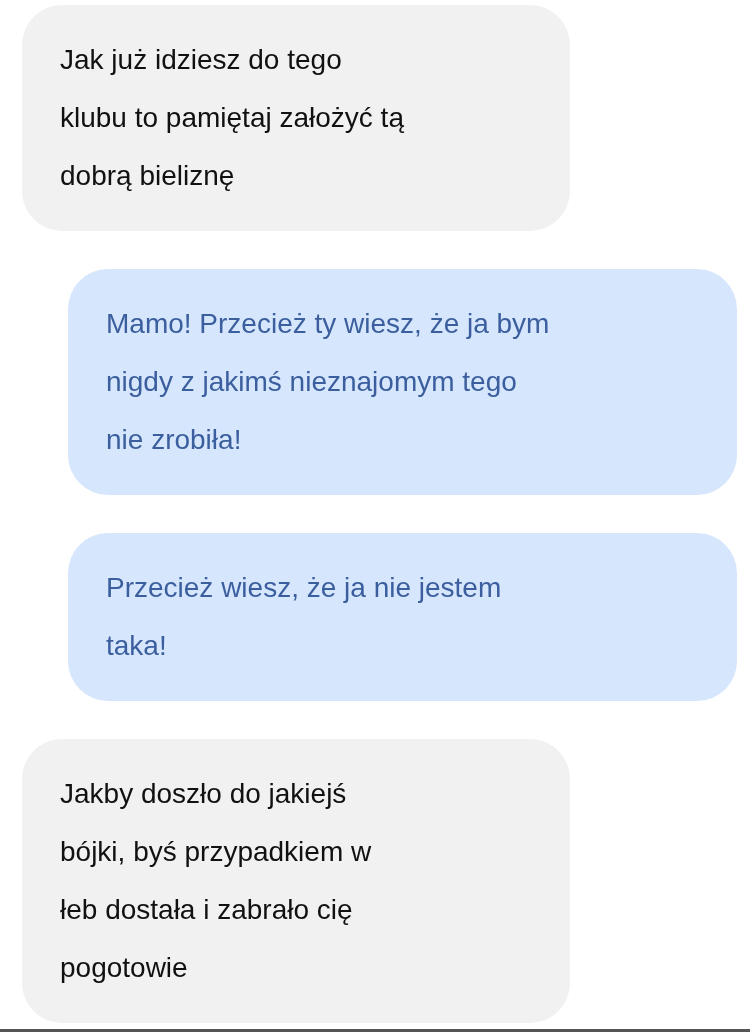 The width and height of the screenshot is (750, 1032). What do you see at coordinates (232, 118) in the screenshot?
I see `message-text: Jak już idziesz do tego klubu to pamiętaj założyć tą dobrą bieliznę` at bounding box center [232, 118].